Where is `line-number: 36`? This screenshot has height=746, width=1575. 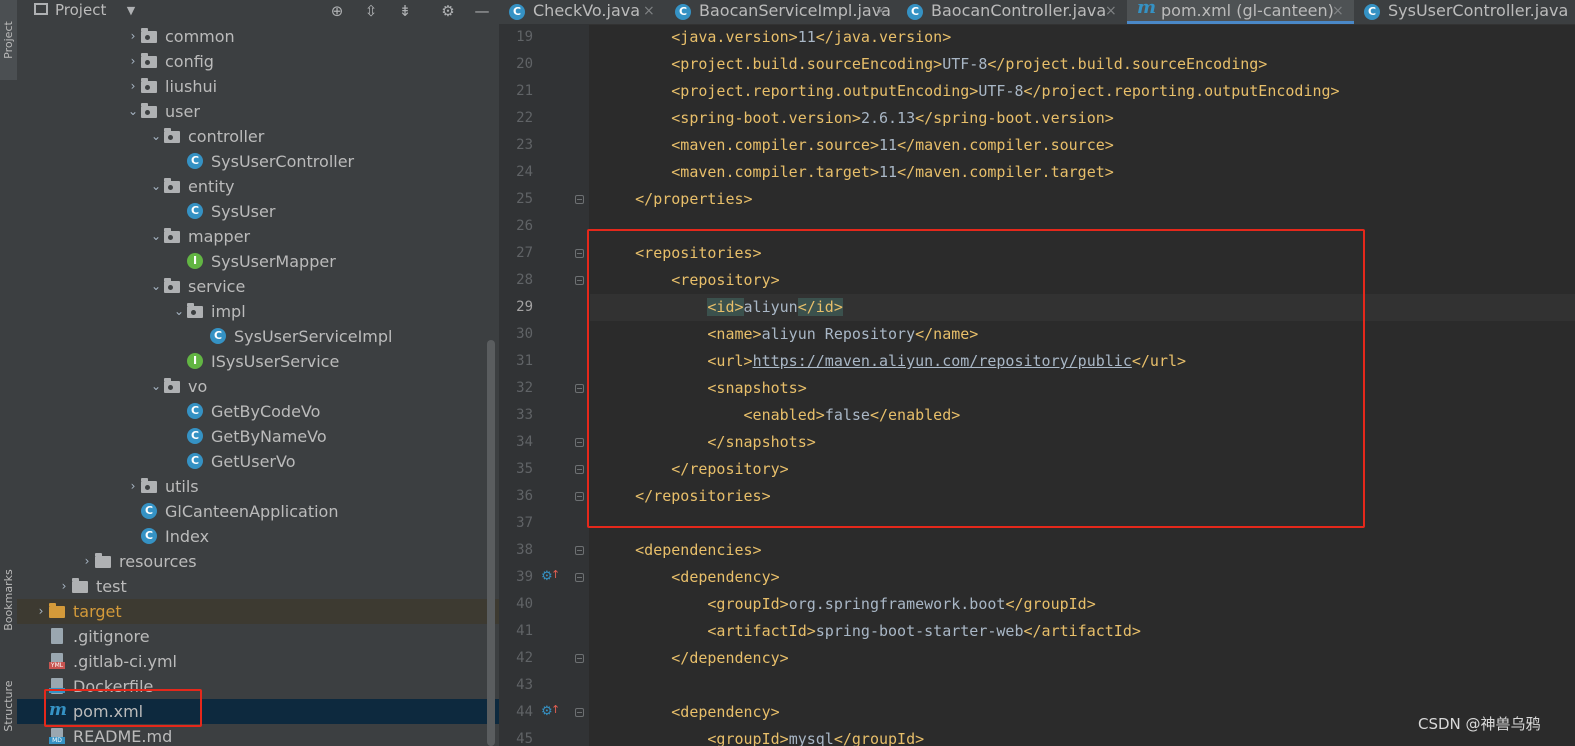
line-number: 36 is located at coordinates (524, 496).